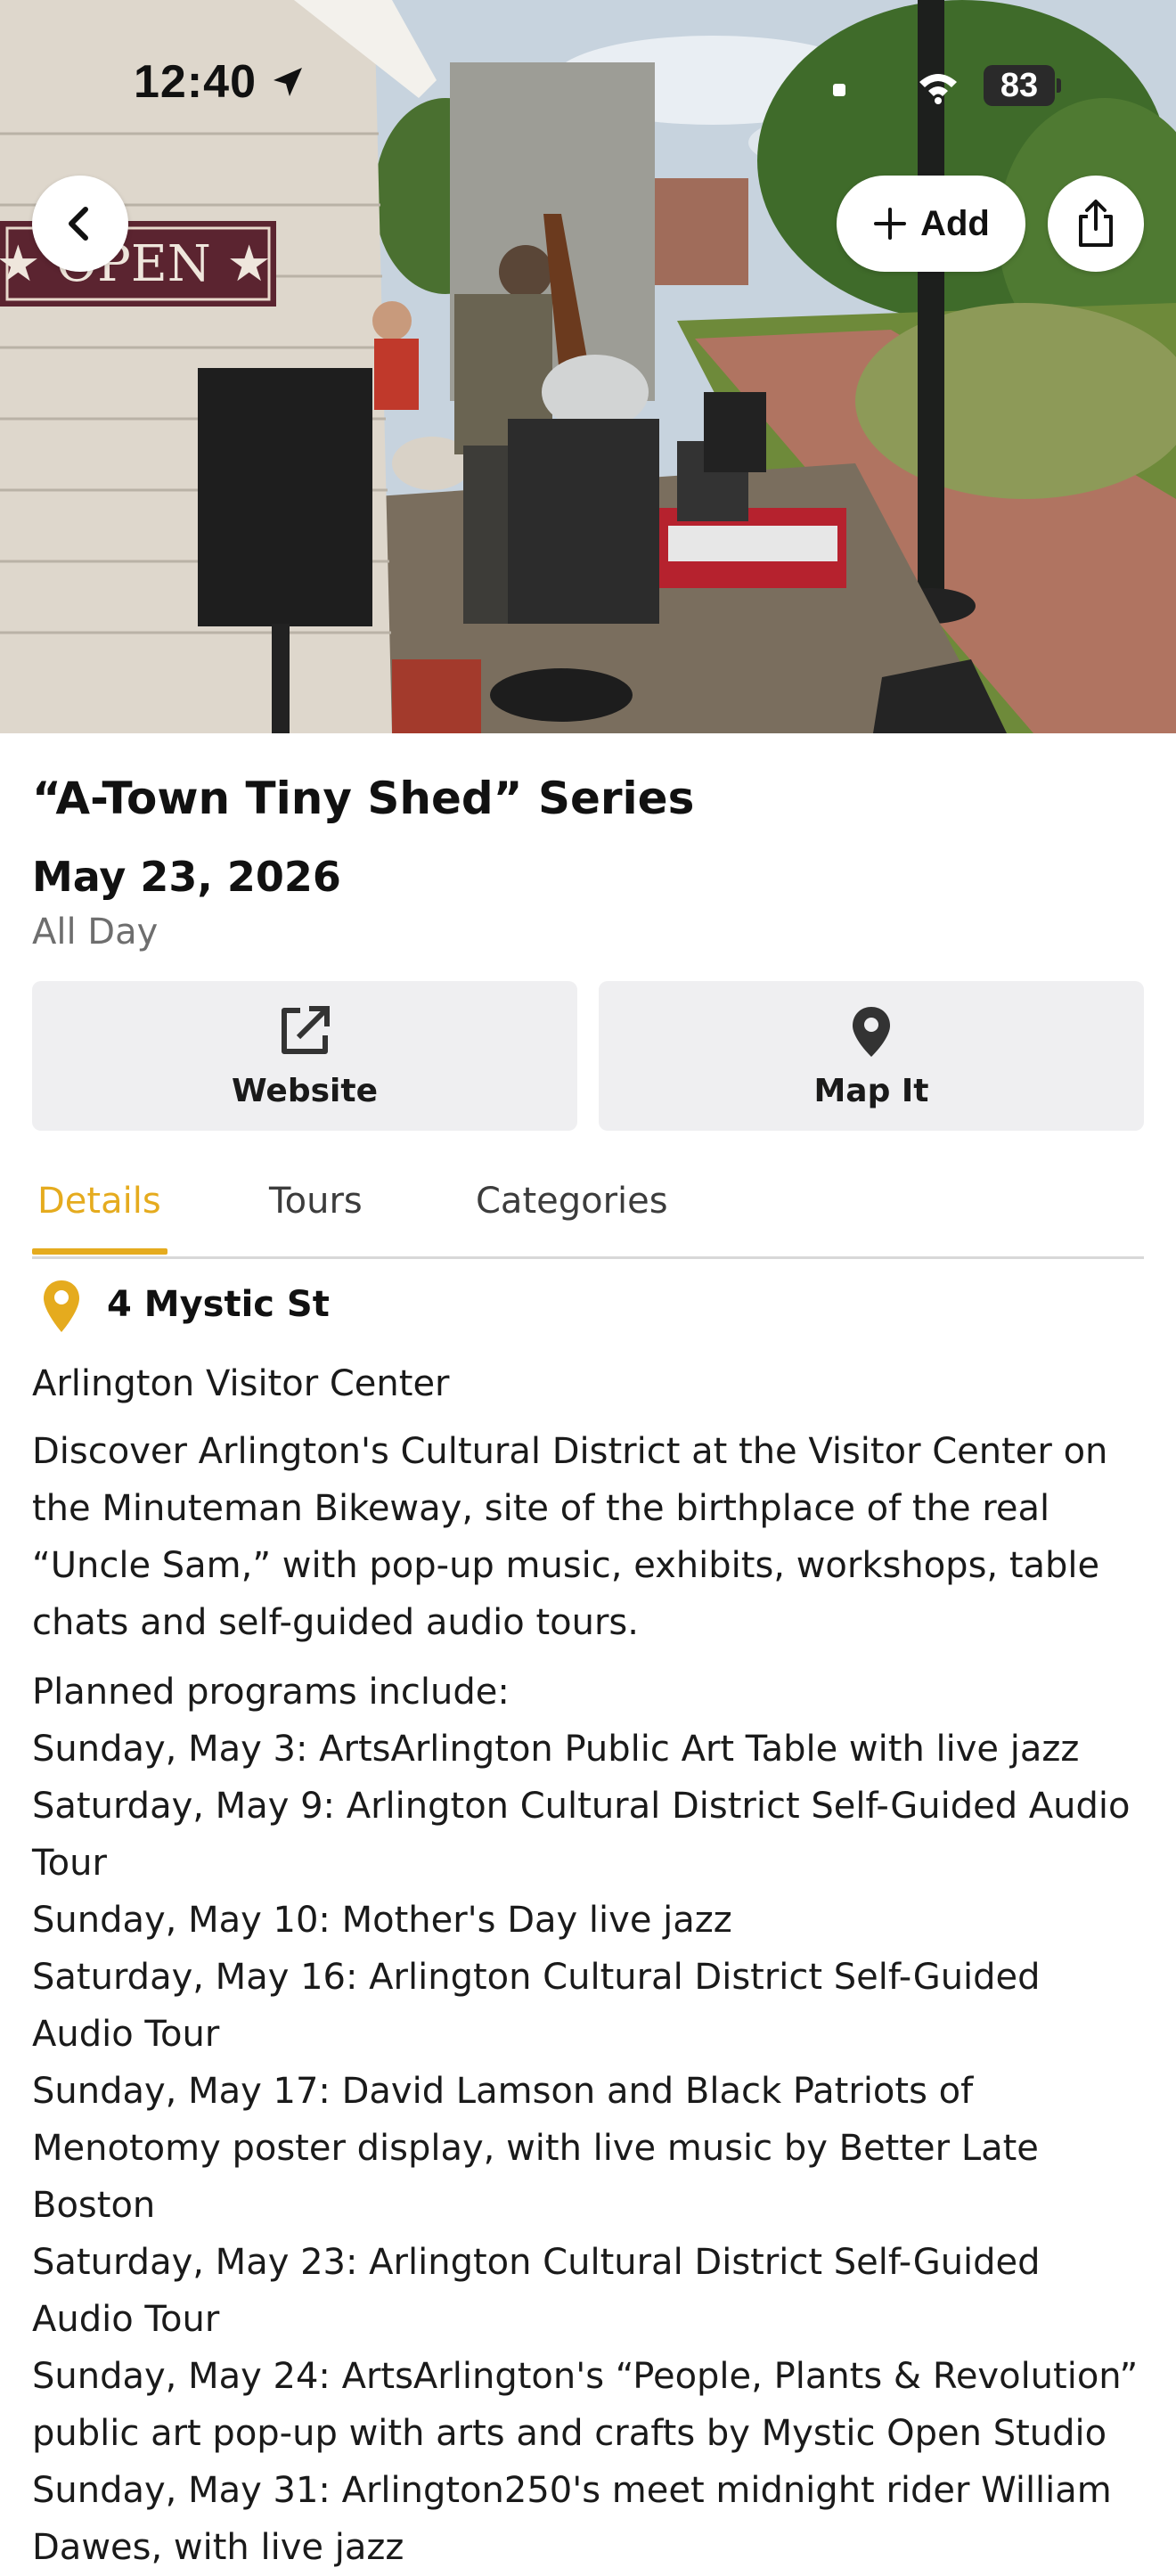 The image size is (1176, 2576). What do you see at coordinates (363, 798) in the screenshot?
I see `event-title: “A-Town Tiny Shed” Series` at bounding box center [363, 798].